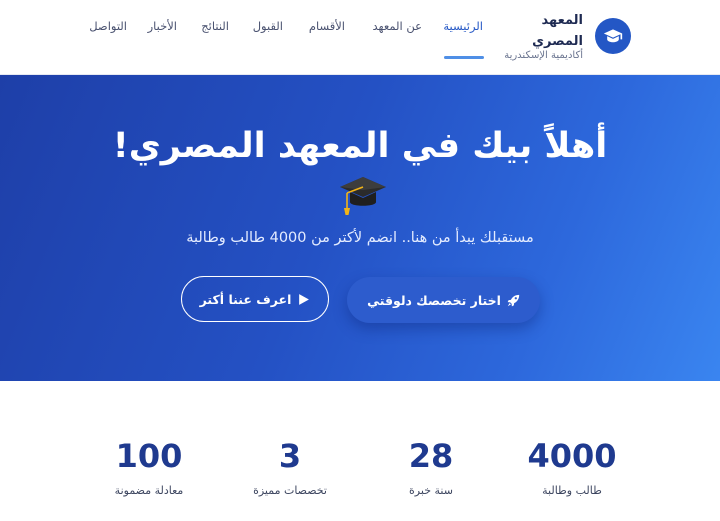 Image resolution: width=720 pixels, height=521 pixels. I want to click on stat-years: 28 سنة خبرة, so click(431, 466).